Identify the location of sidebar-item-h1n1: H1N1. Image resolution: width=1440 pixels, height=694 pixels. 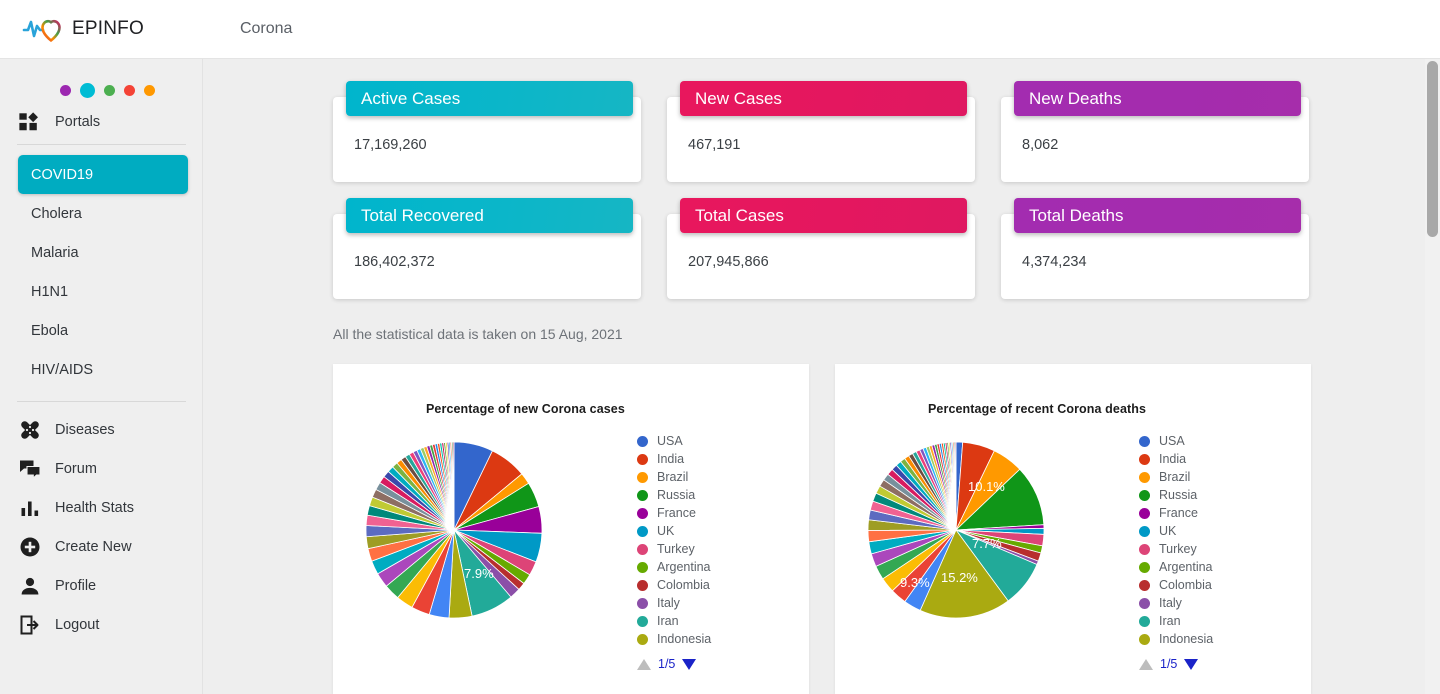
(103, 291).